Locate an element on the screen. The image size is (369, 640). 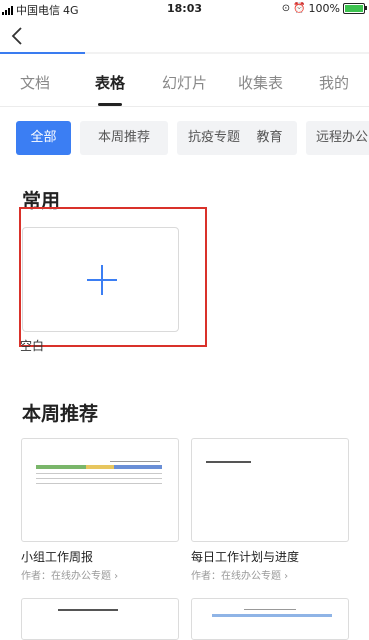
template-thumbnail-daily-plan is located at coordinates (270, 490).